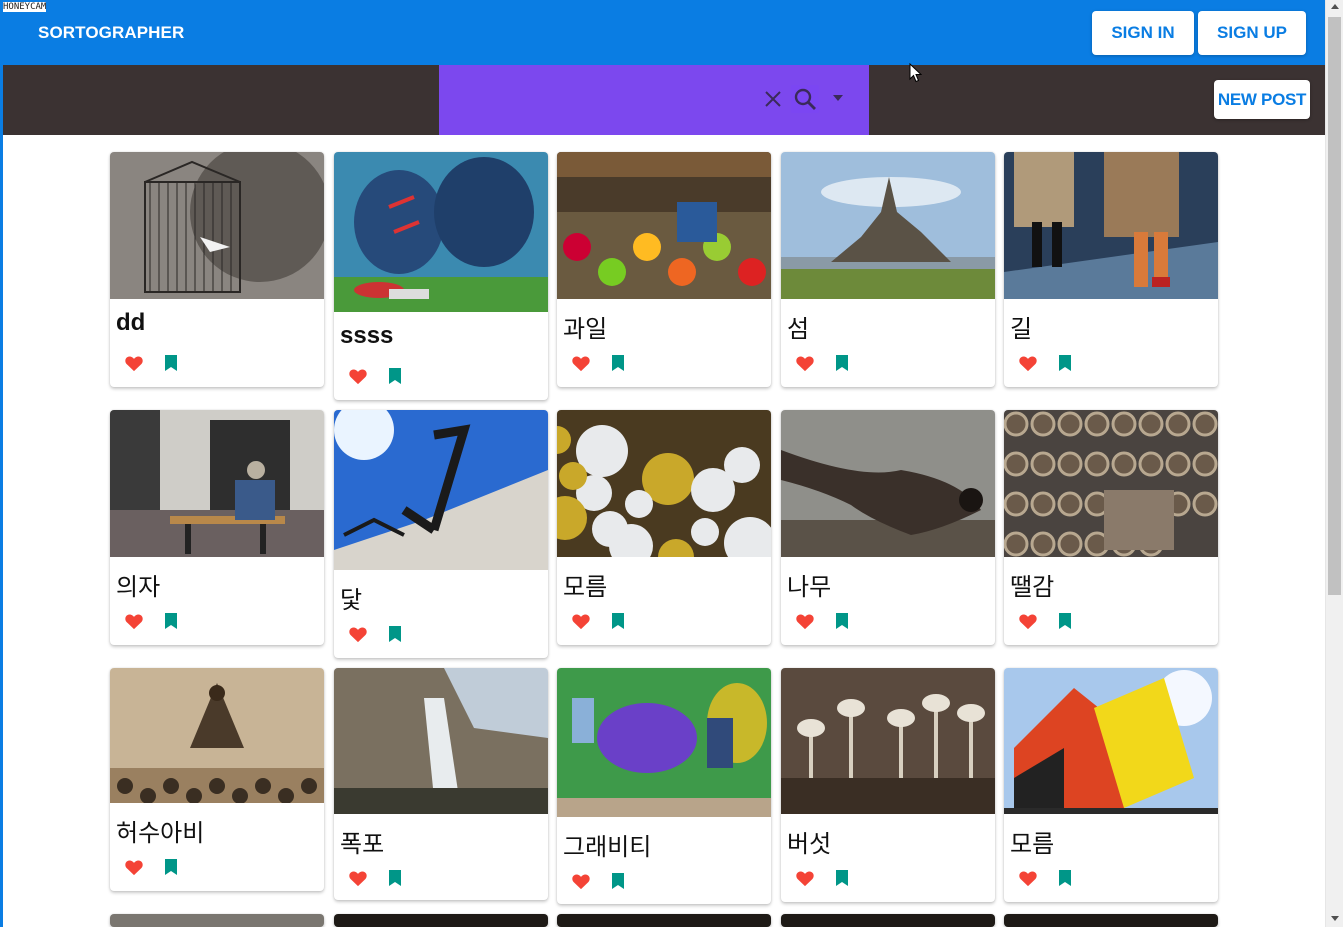  I want to click on post-card: dd, so click(217, 269).